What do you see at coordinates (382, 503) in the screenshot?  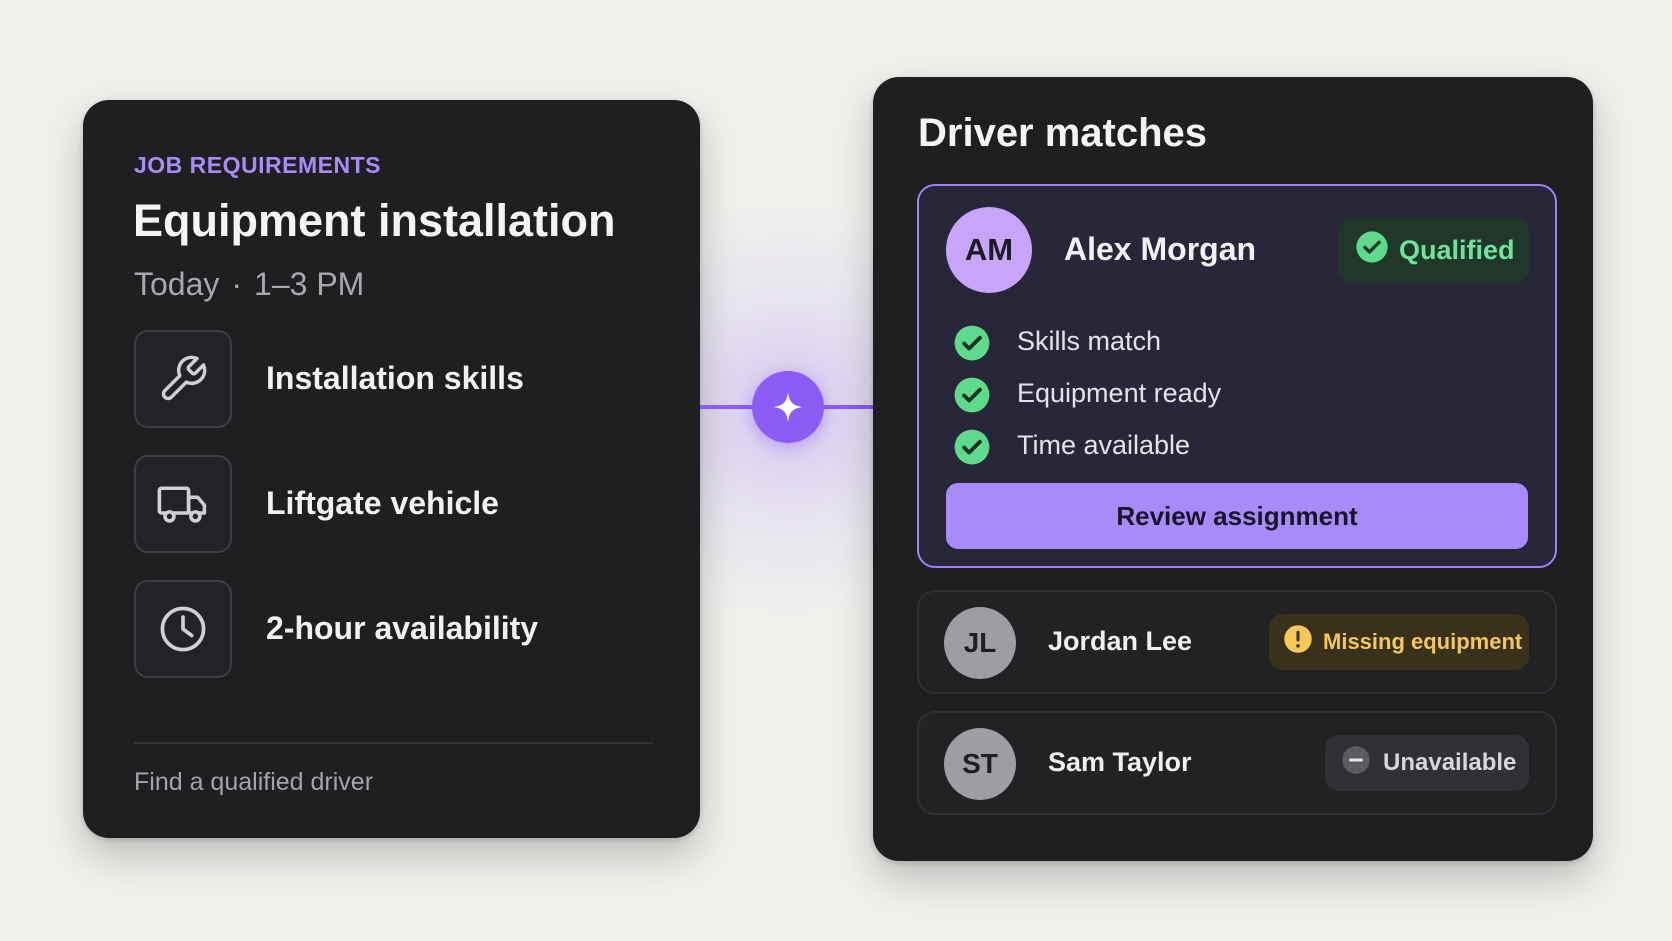 I see `requirement-label: Liftgate vehicle` at bounding box center [382, 503].